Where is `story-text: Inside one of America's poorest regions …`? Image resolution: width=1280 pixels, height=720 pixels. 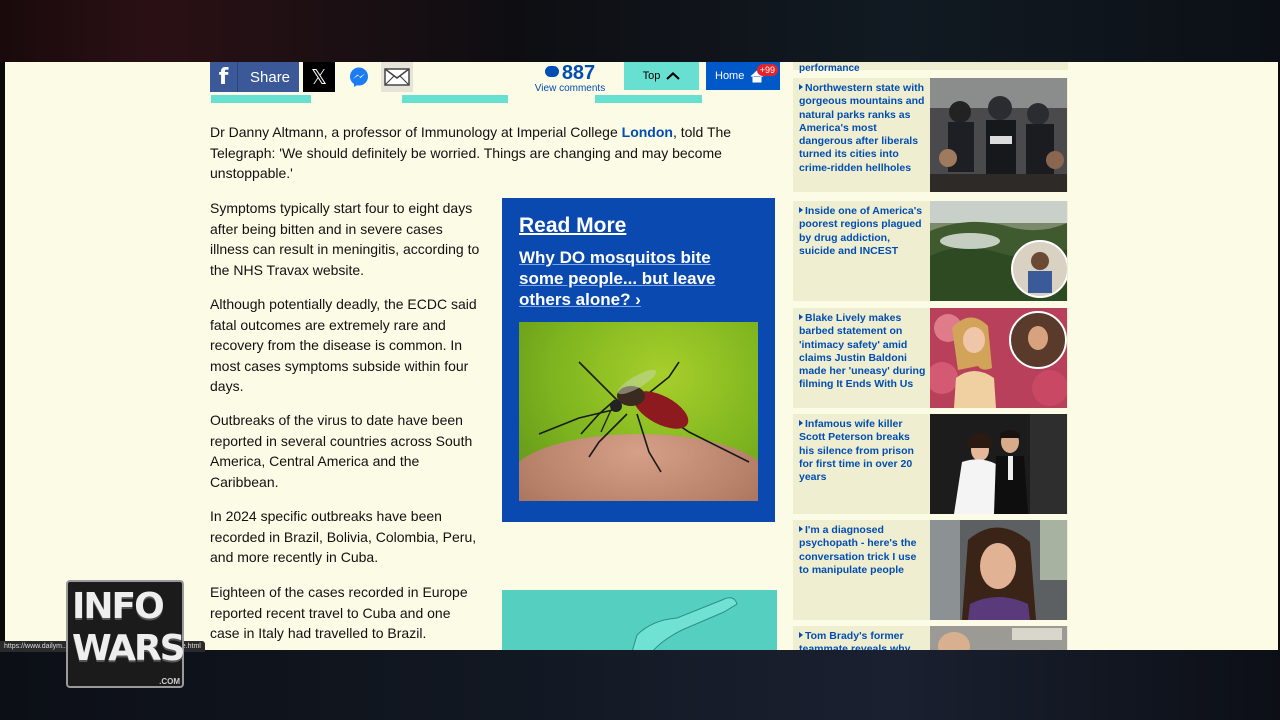 story-text: Inside one of America's poorest regions … is located at coordinates (861, 231).